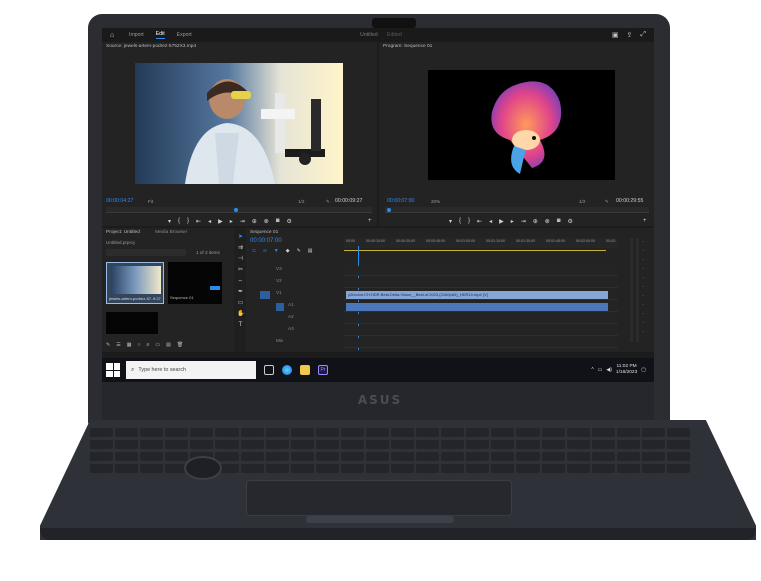  I want to click on source-playhead, so click(236, 210).